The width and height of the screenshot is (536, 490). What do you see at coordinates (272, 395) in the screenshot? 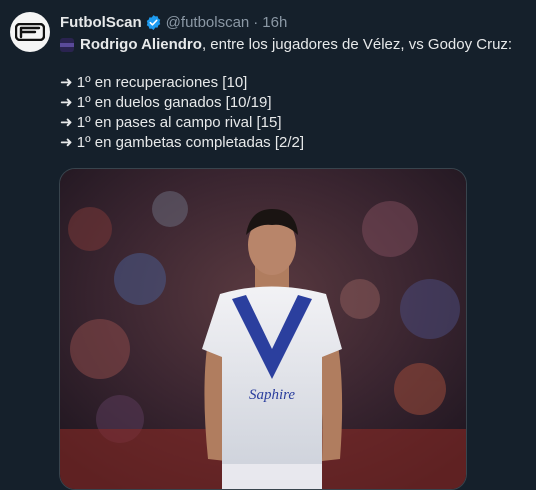
I see `jersey-sponsor: Saphire` at bounding box center [272, 395].